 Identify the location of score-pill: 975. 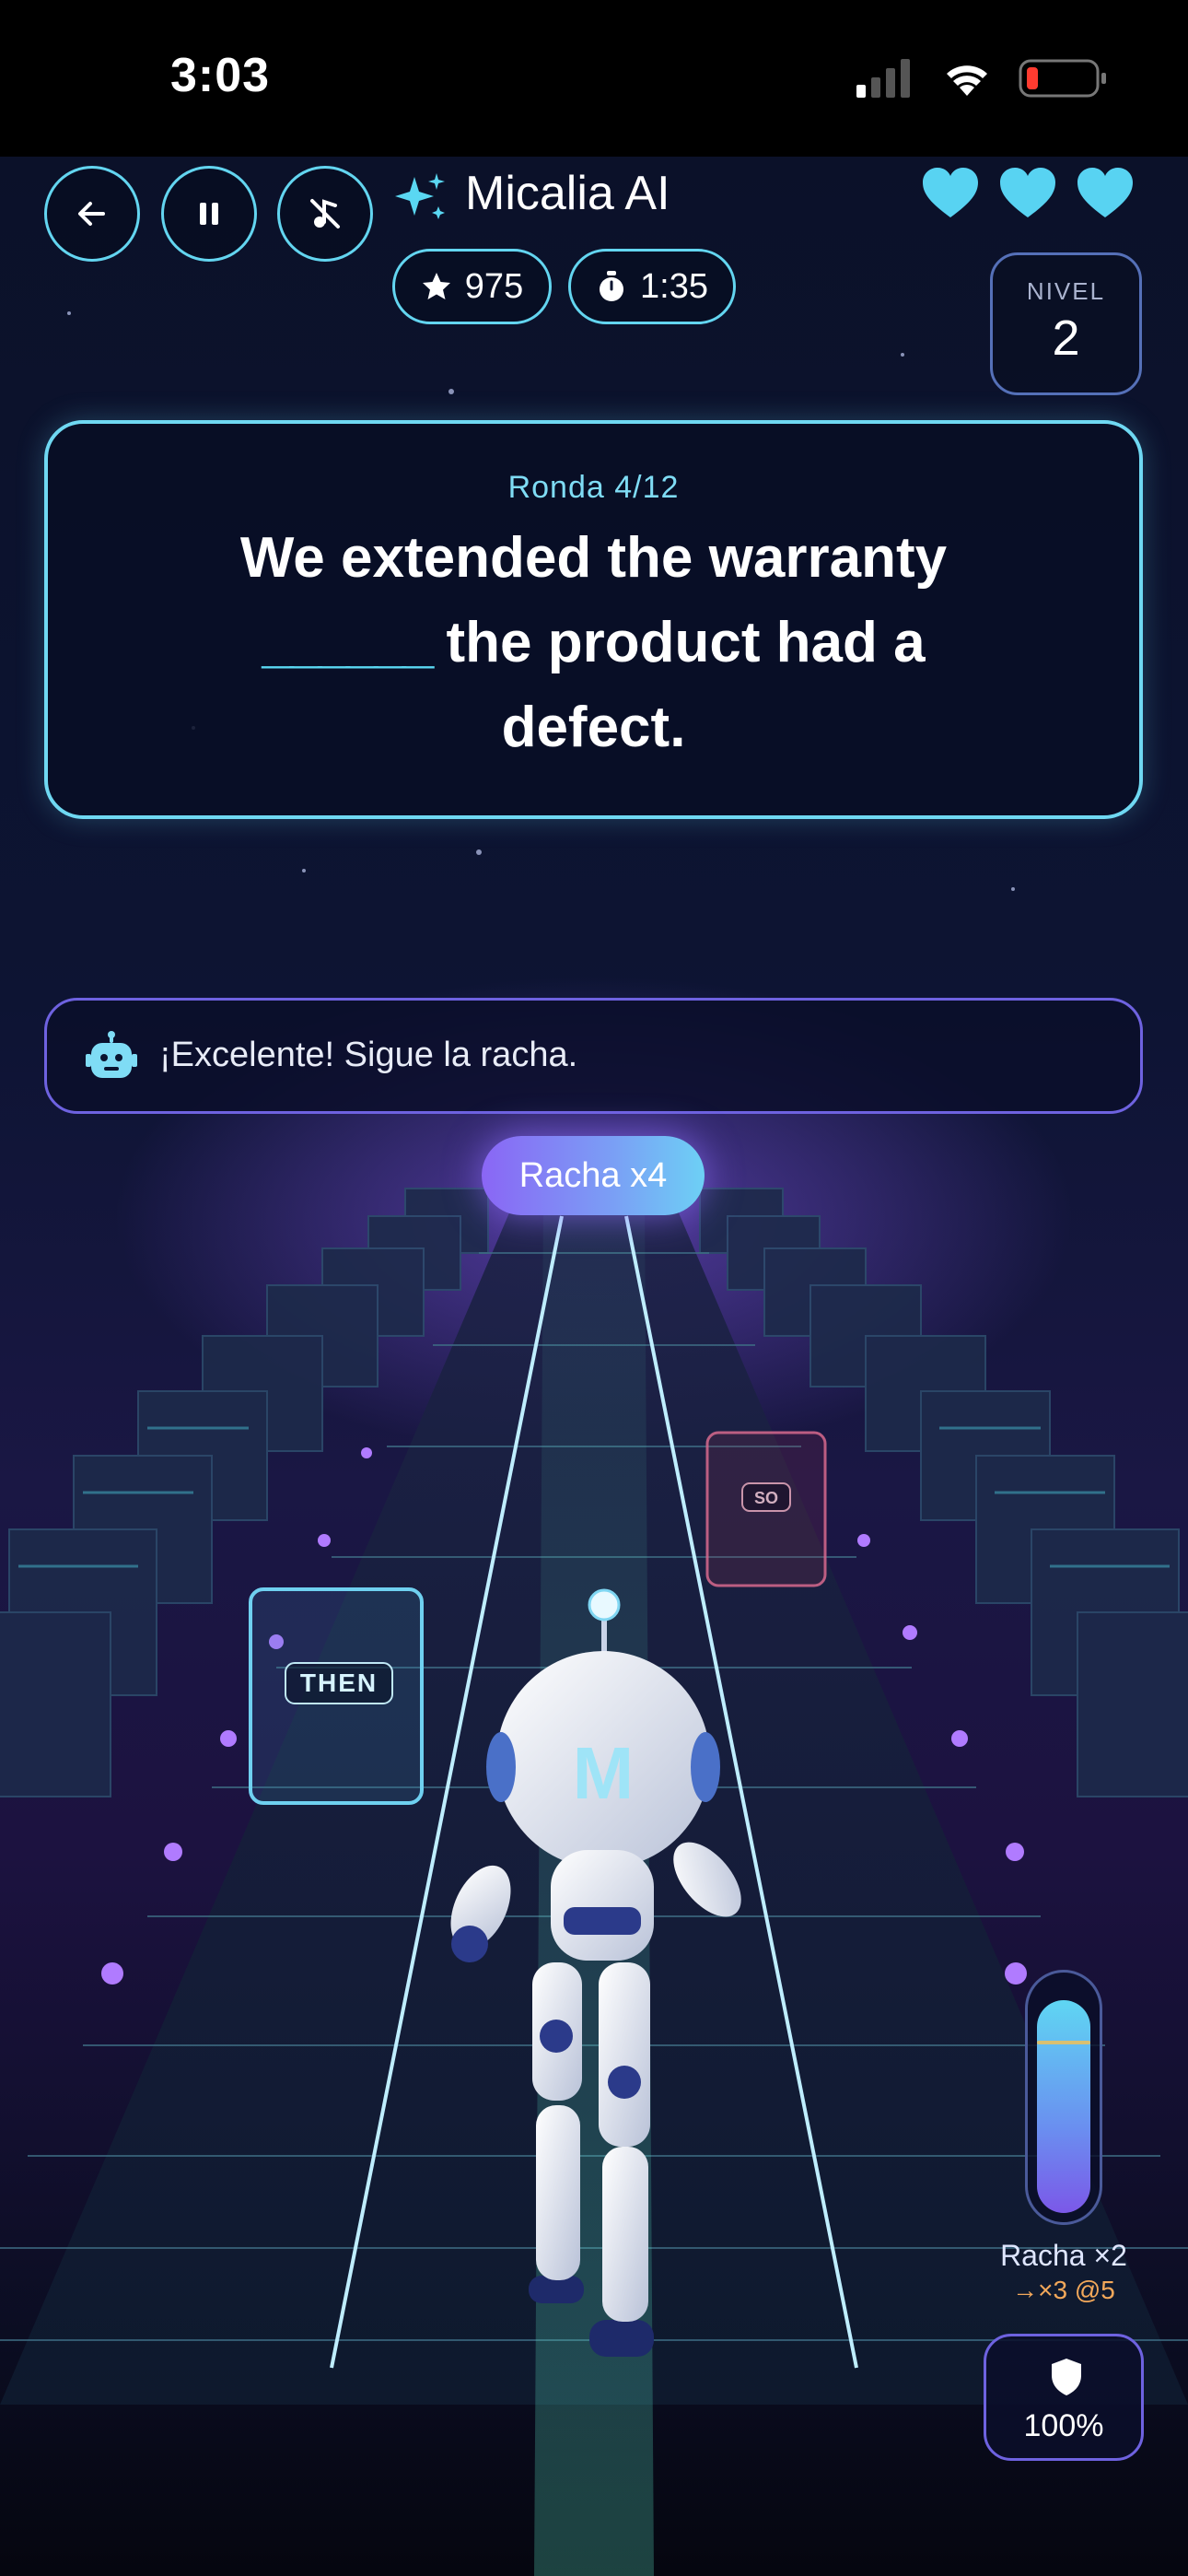
(472, 286).